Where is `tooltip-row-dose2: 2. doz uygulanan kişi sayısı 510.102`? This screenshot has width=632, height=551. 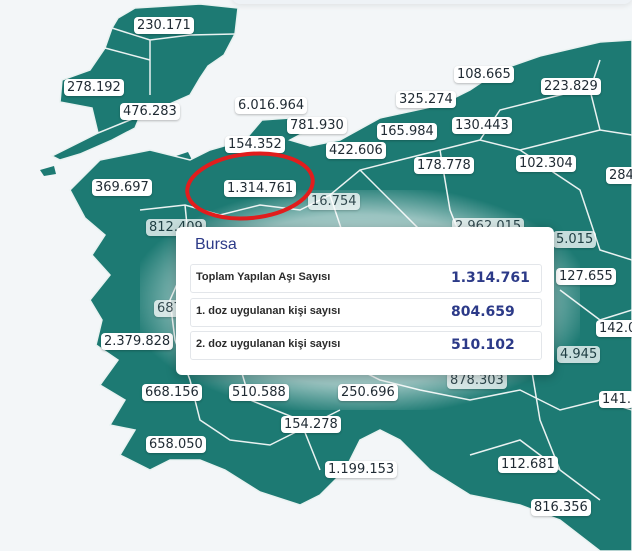 tooltip-row-dose2: 2. doz uygulanan kişi sayısı 510.102 is located at coordinates (366, 345).